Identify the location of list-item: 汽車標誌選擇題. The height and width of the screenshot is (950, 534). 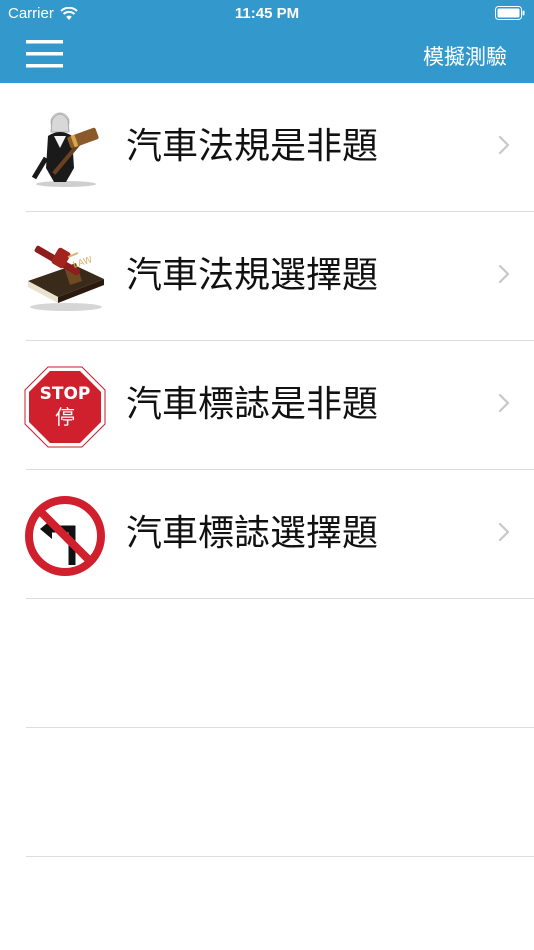
(267, 534).